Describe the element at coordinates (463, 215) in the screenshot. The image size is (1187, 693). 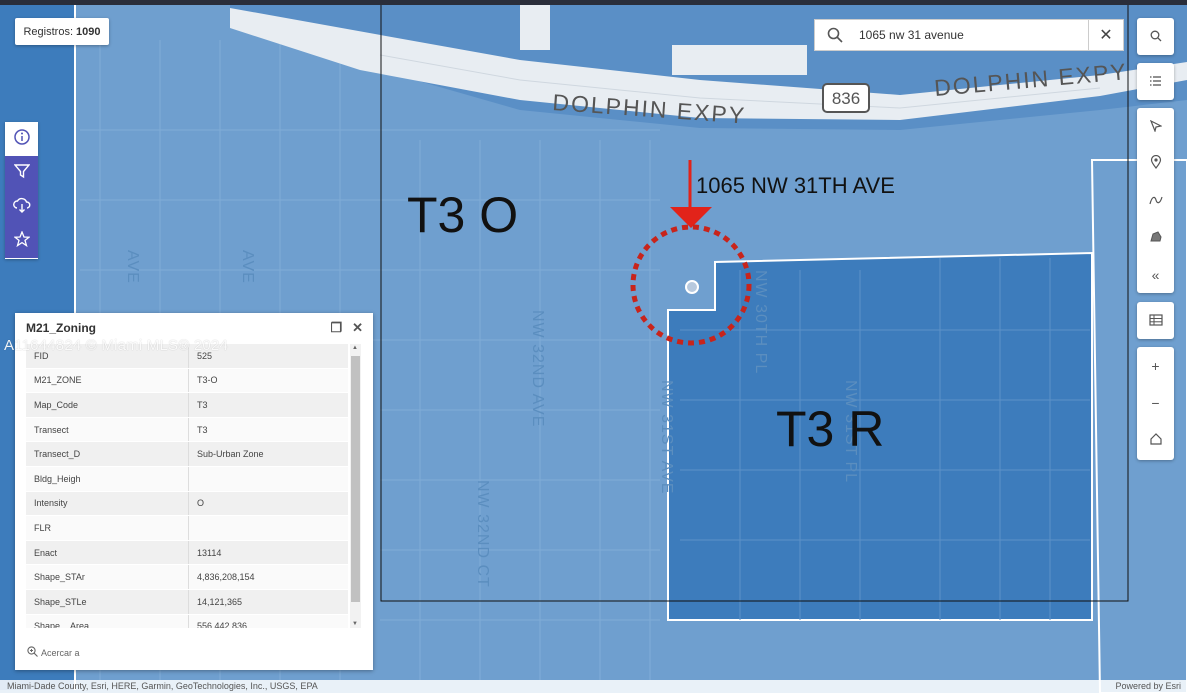
I see `zone-label-left: T3 O` at that location.